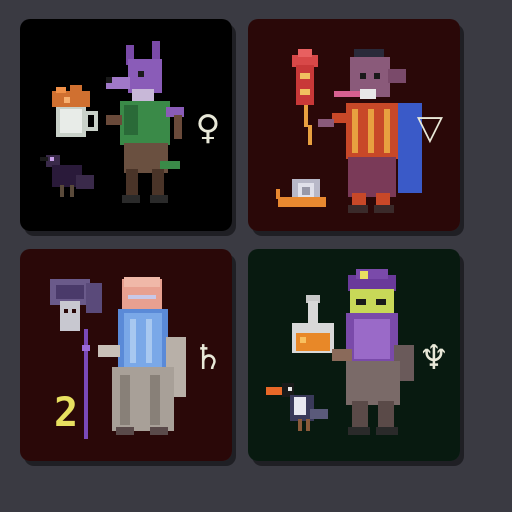 The width and height of the screenshot is (512, 512). I want to click on saturn-icon: ♄, so click(208, 358).